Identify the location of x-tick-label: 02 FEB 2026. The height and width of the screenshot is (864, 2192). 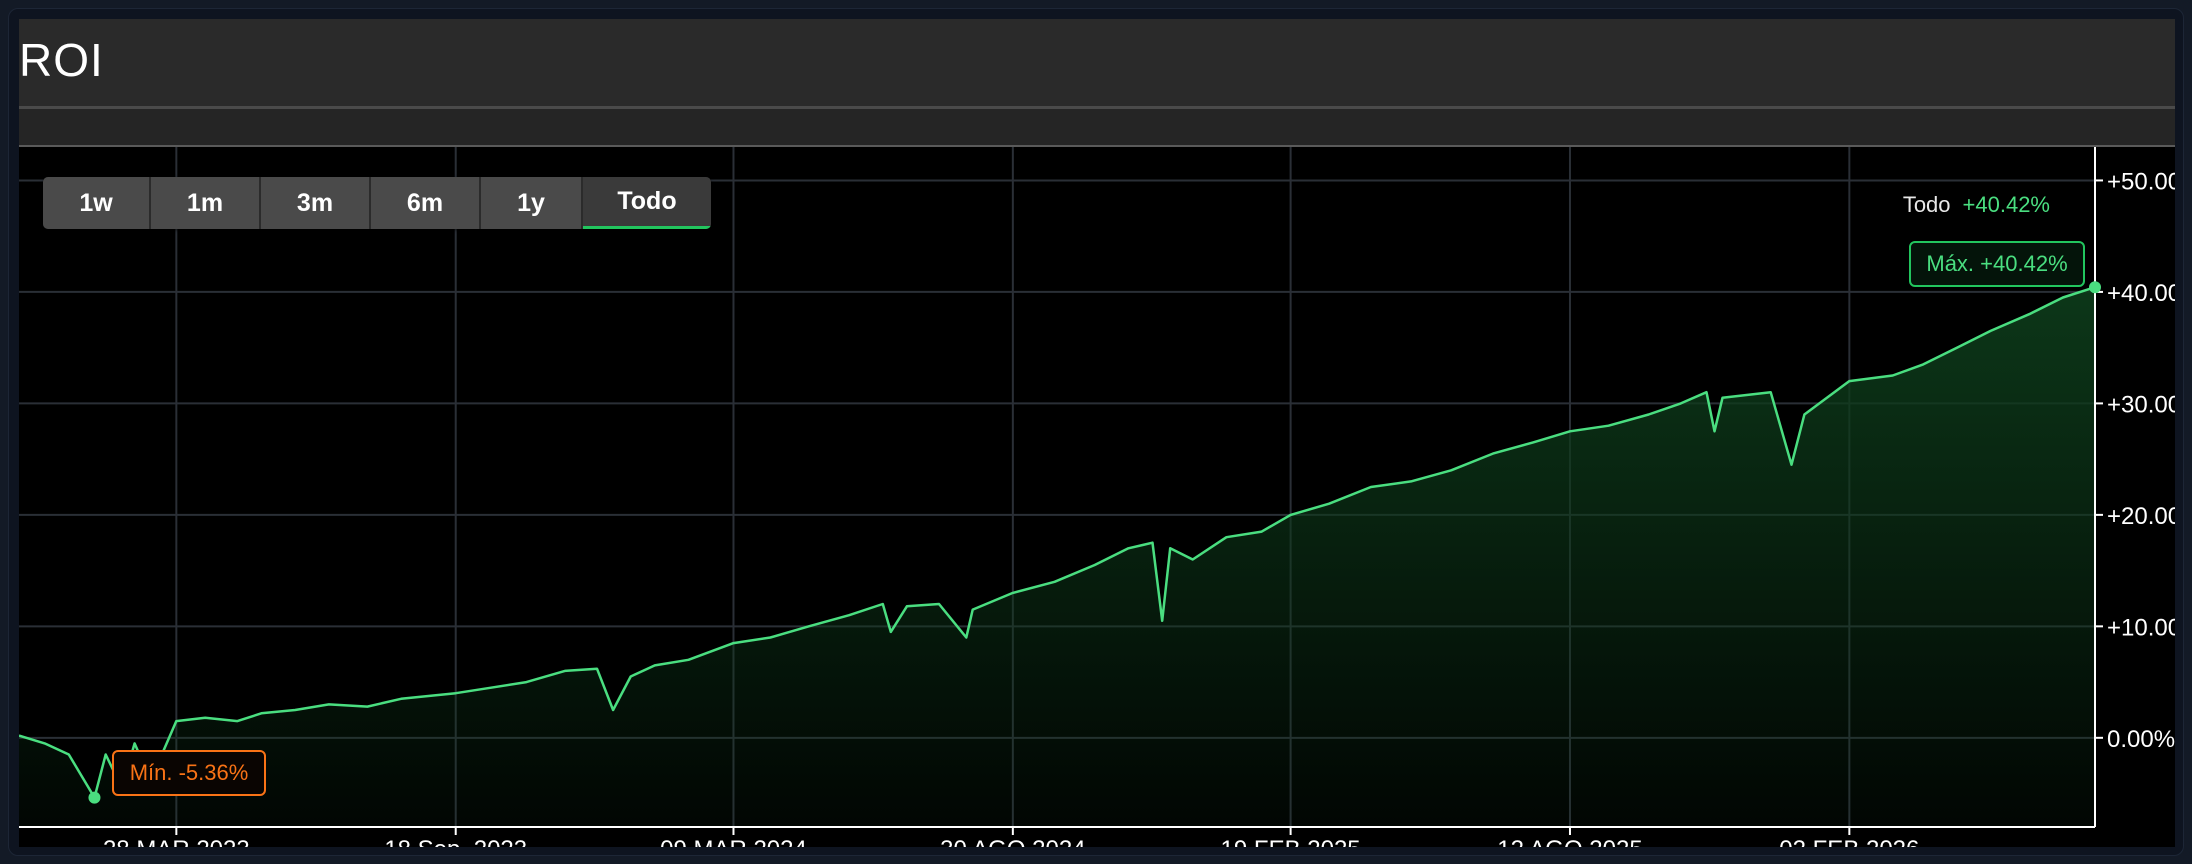
(1849, 841).